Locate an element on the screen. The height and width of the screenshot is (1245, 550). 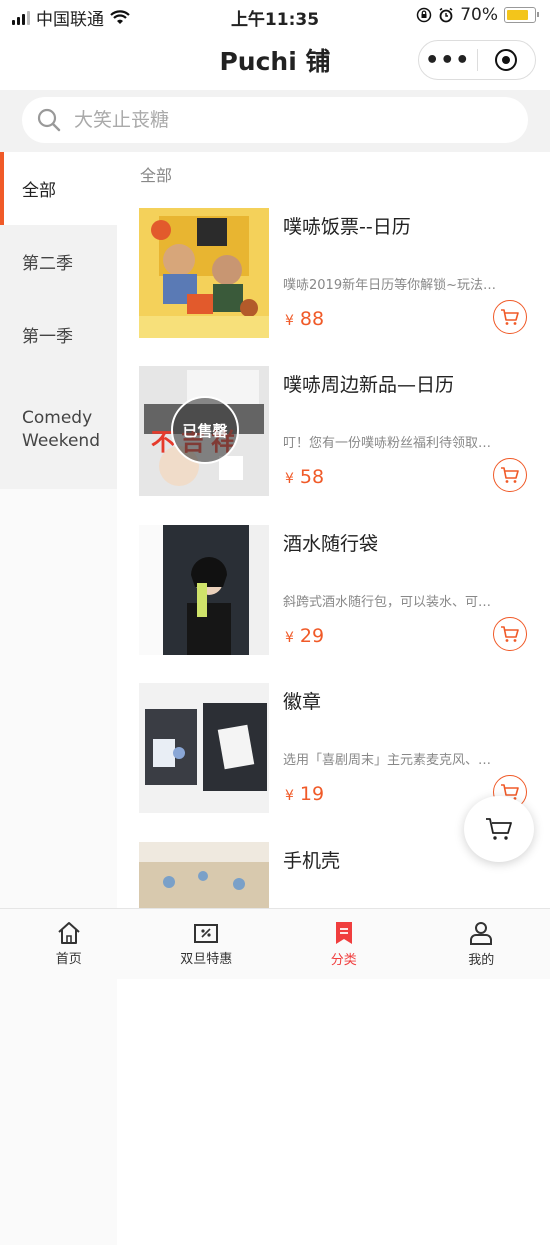
battery-icon is located at coordinates (520, 15).